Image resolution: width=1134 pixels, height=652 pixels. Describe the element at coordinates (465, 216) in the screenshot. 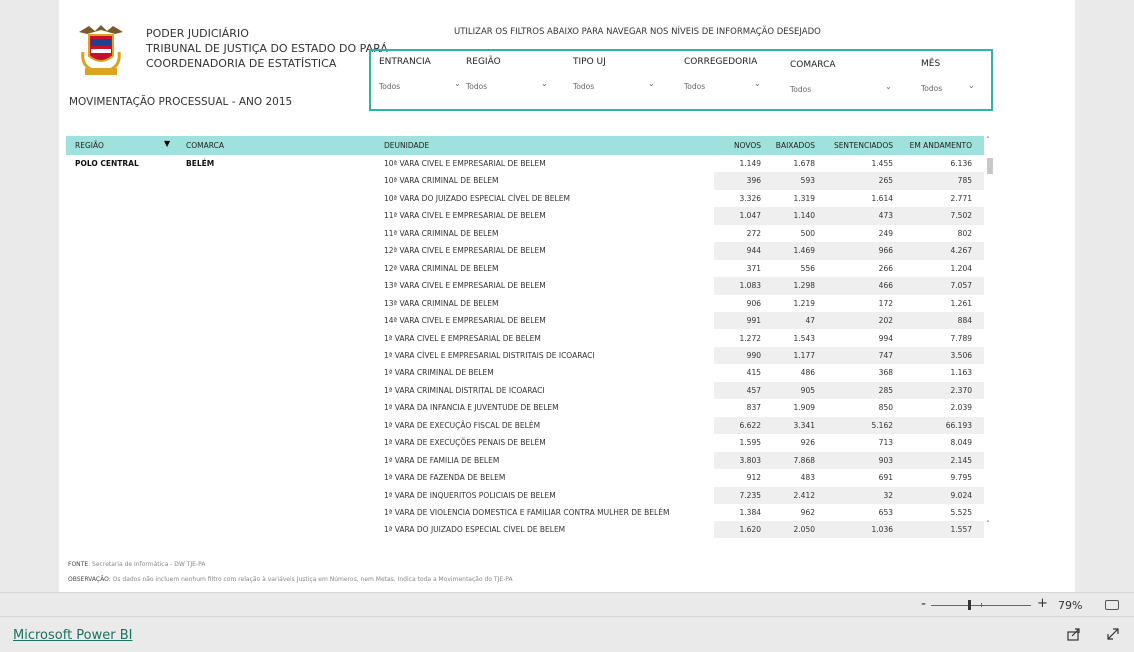

I see `cell-unidade: 11ª VARA CIVEL E EMPRESARIAL DE BELEM` at that location.